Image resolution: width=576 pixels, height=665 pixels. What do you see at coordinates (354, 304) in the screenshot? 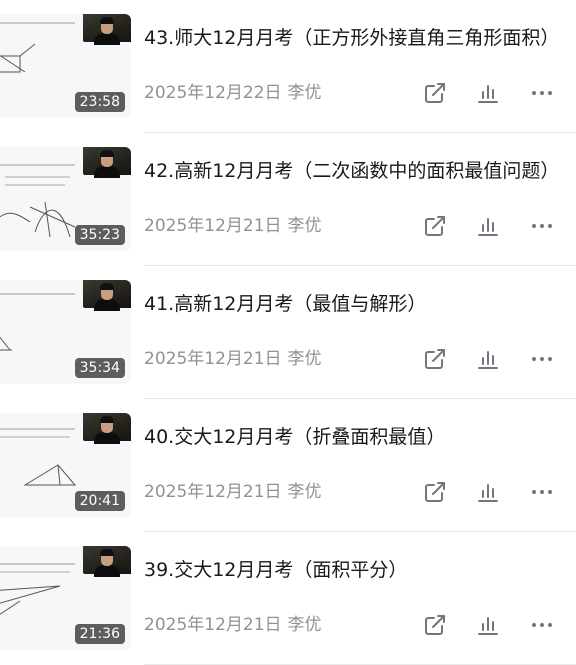
I see `video-title: 41.高新12月月考（最值与解形）` at bounding box center [354, 304].